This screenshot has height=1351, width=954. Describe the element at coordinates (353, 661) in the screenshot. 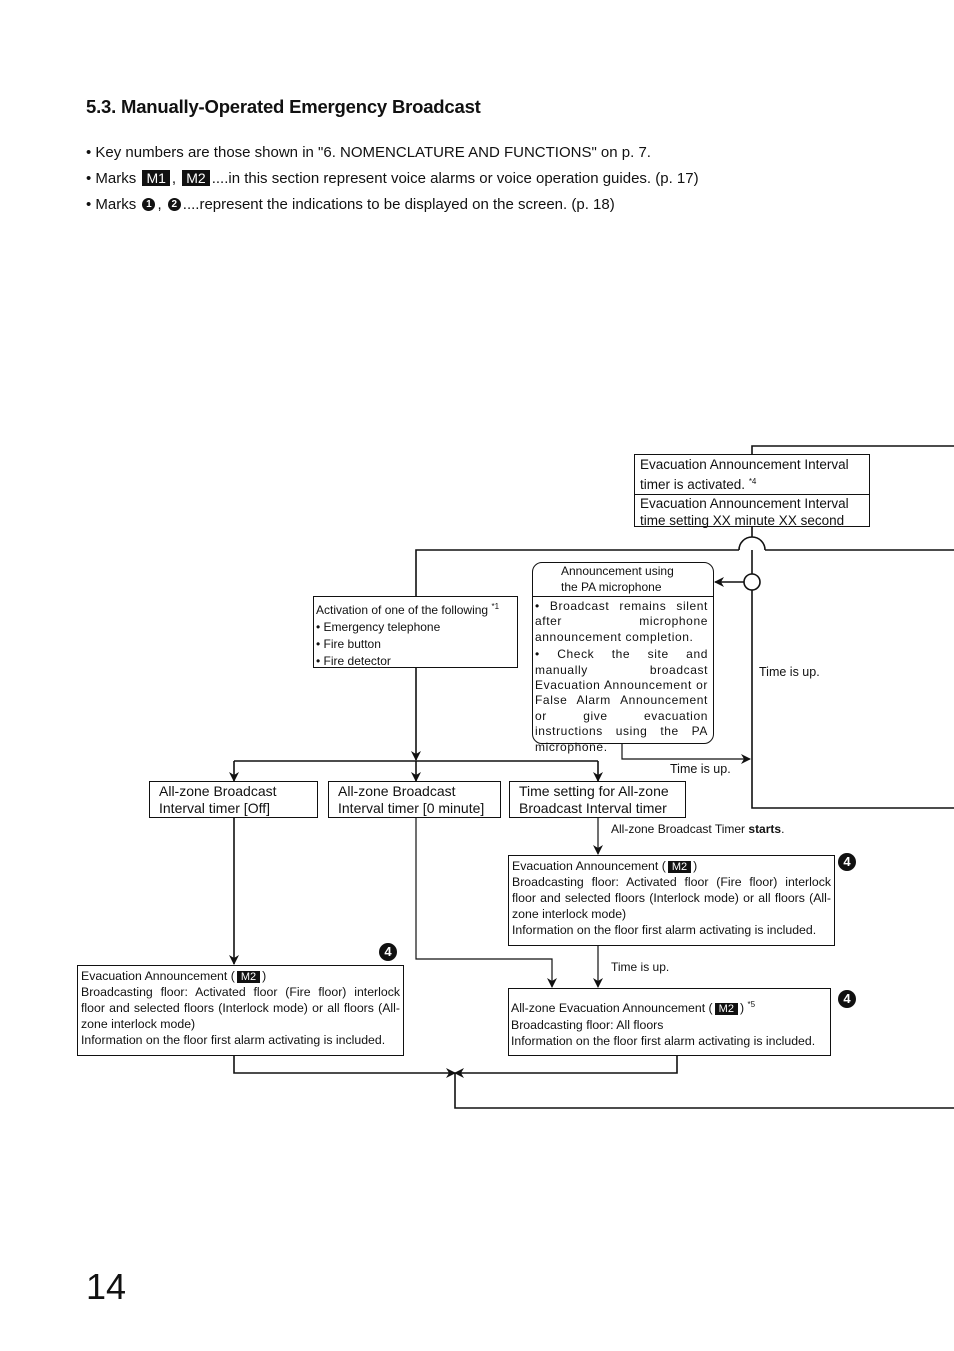

I see `activation-item: • Fire detector` at that location.